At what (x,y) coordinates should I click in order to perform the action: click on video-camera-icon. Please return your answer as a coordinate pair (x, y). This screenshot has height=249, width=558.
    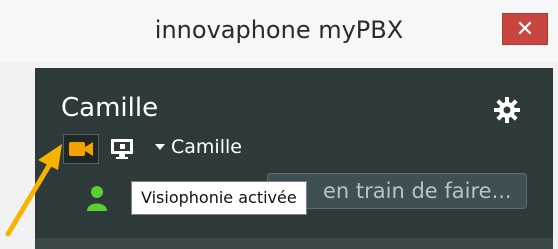
    Looking at the image, I should click on (81, 149).